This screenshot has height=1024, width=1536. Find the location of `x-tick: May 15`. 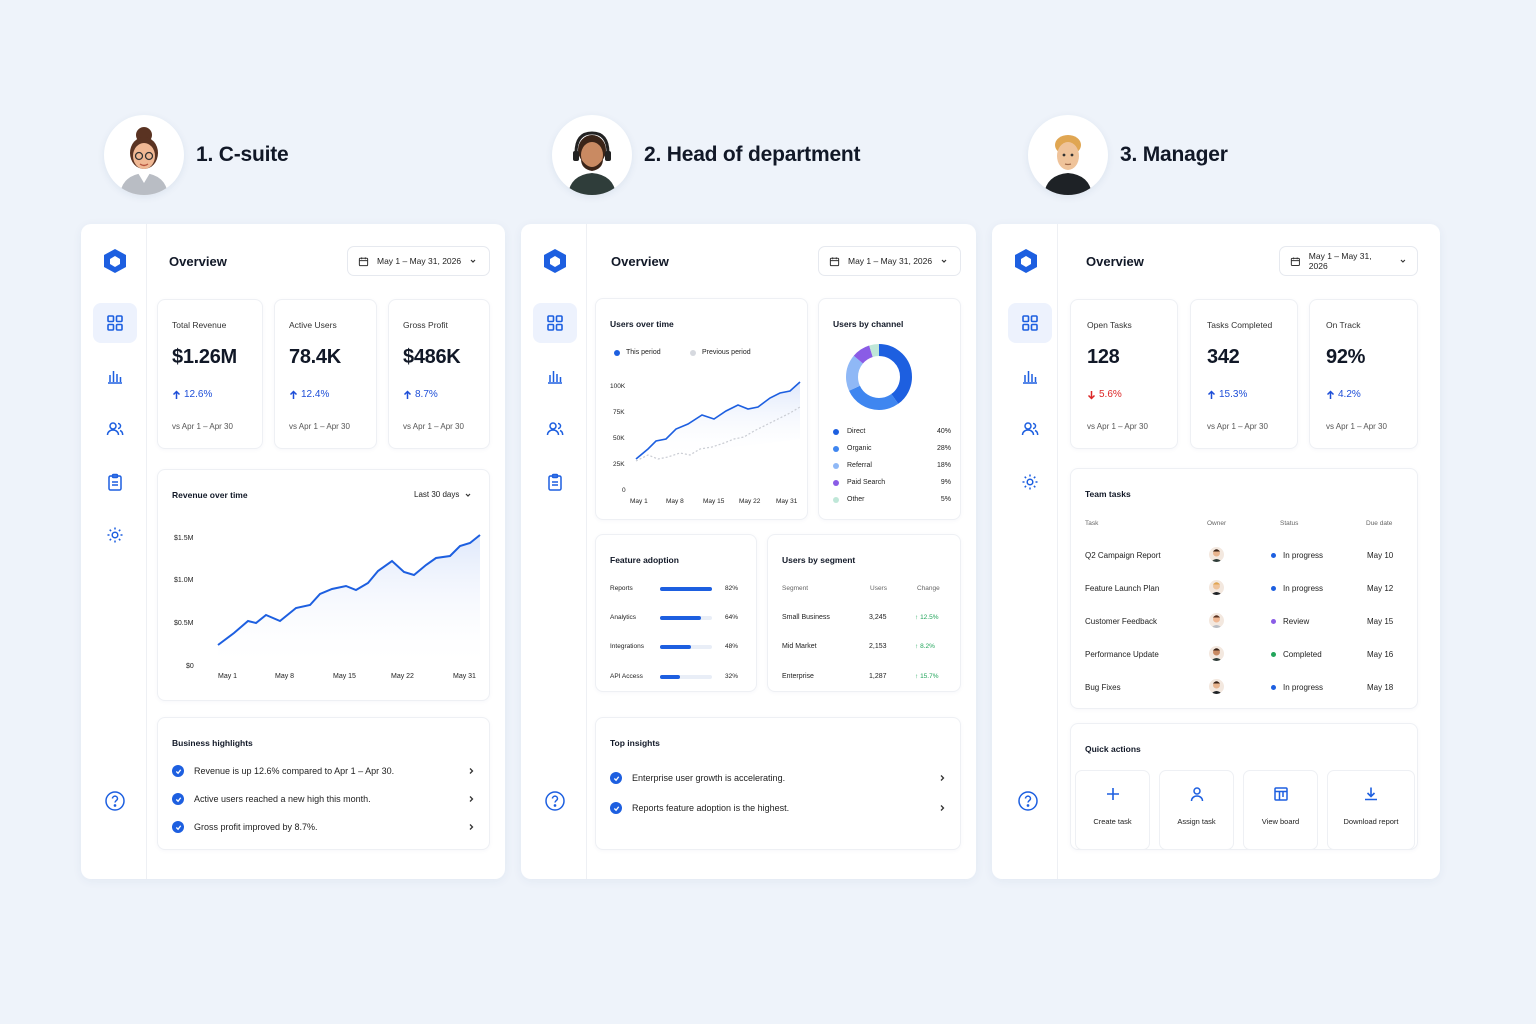

x-tick: May 15 is located at coordinates (344, 676).